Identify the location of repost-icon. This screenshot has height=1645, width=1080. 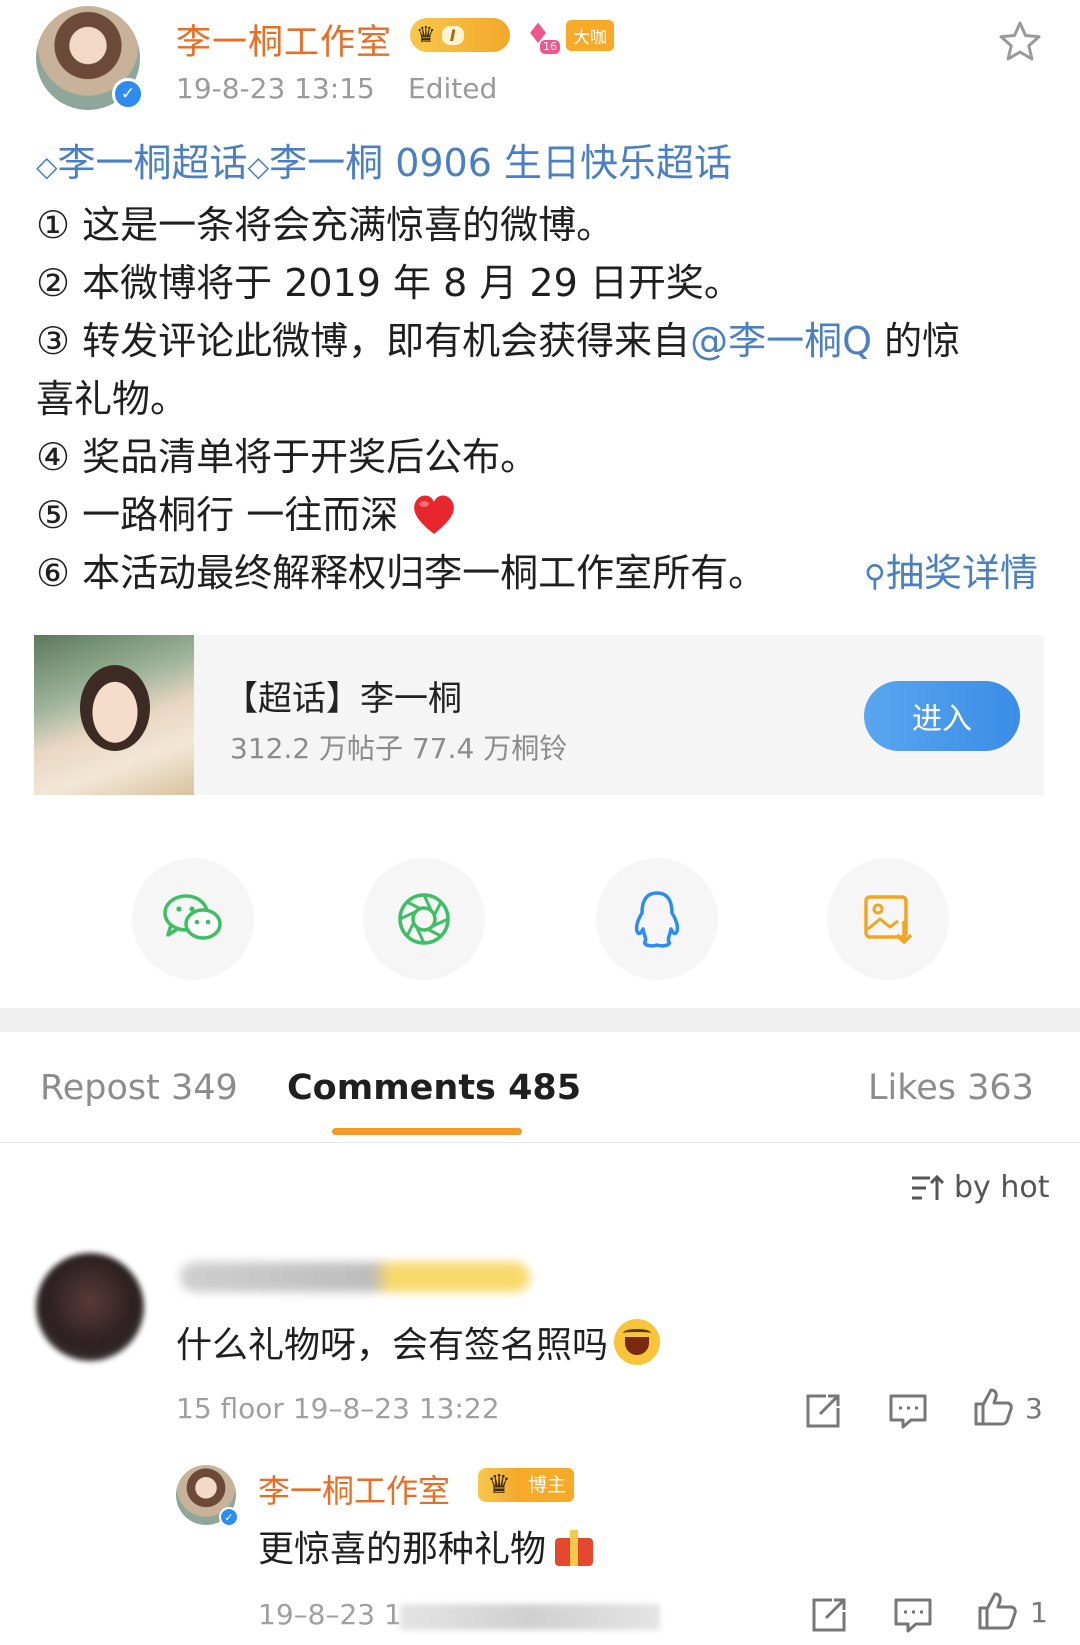
(823, 1411).